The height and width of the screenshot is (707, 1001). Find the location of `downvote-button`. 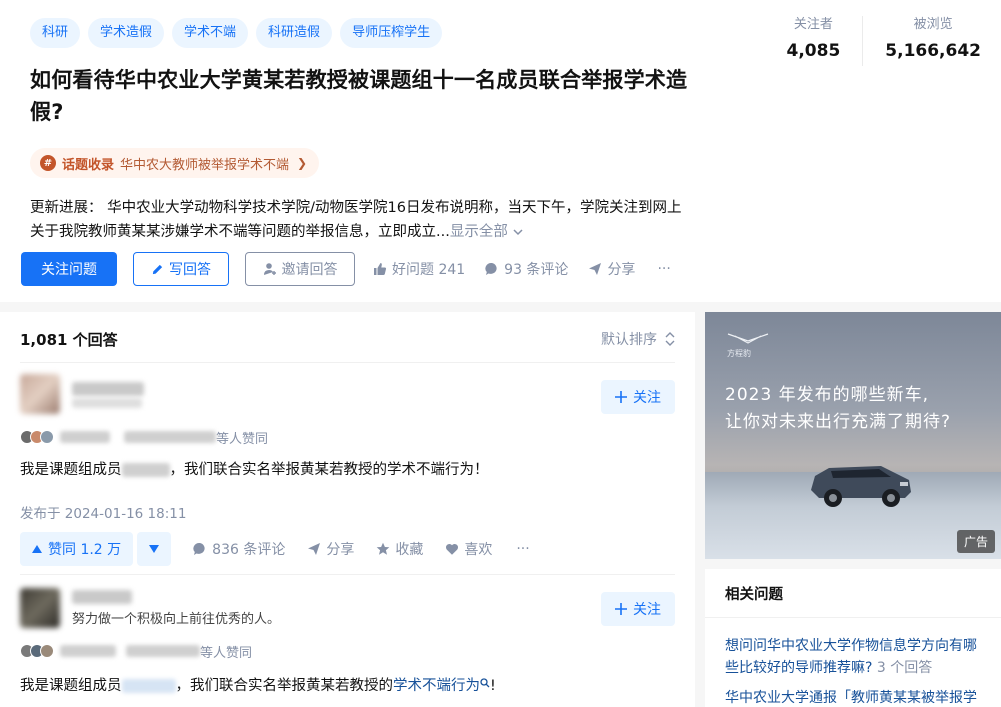

downvote-button is located at coordinates (154, 549).